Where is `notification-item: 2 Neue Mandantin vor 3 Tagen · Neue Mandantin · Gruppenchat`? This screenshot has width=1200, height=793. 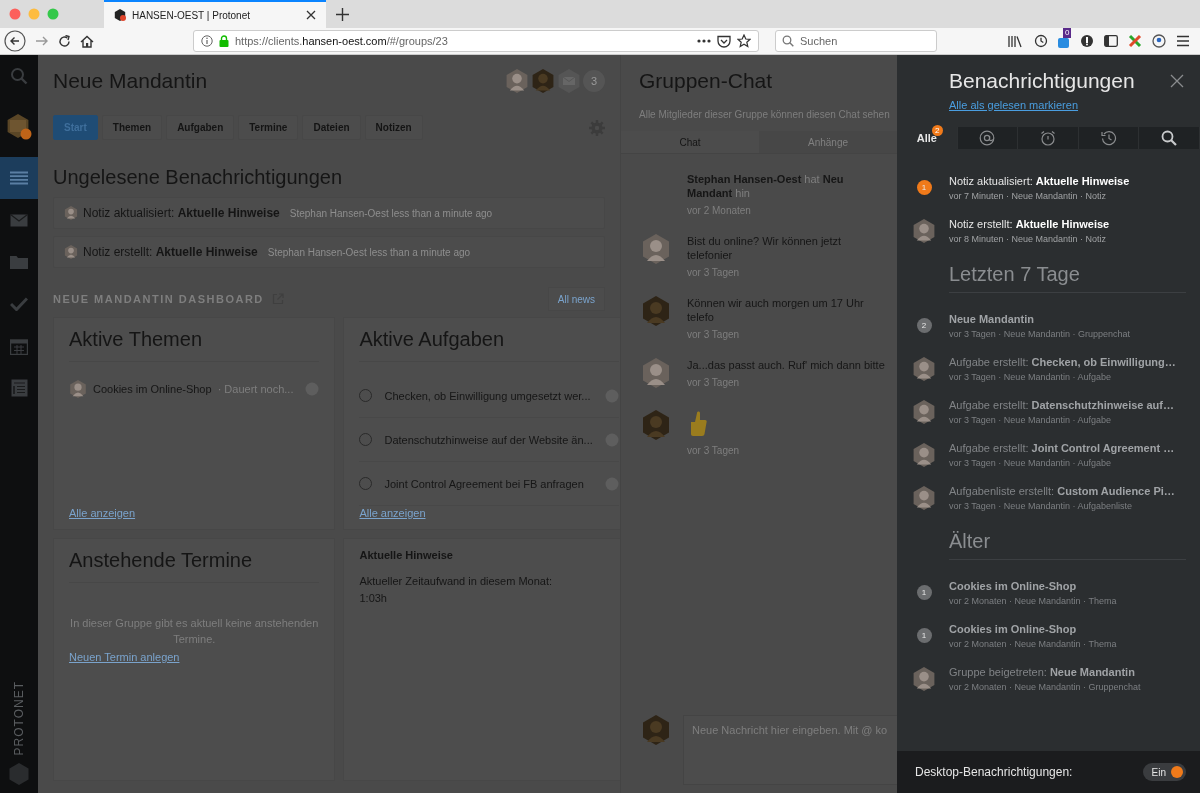
notification-item: 2 Neue Mandantin vor 3 Tagen · Neue Mandantin · Gruppenchat is located at coordinates (1048, 325).